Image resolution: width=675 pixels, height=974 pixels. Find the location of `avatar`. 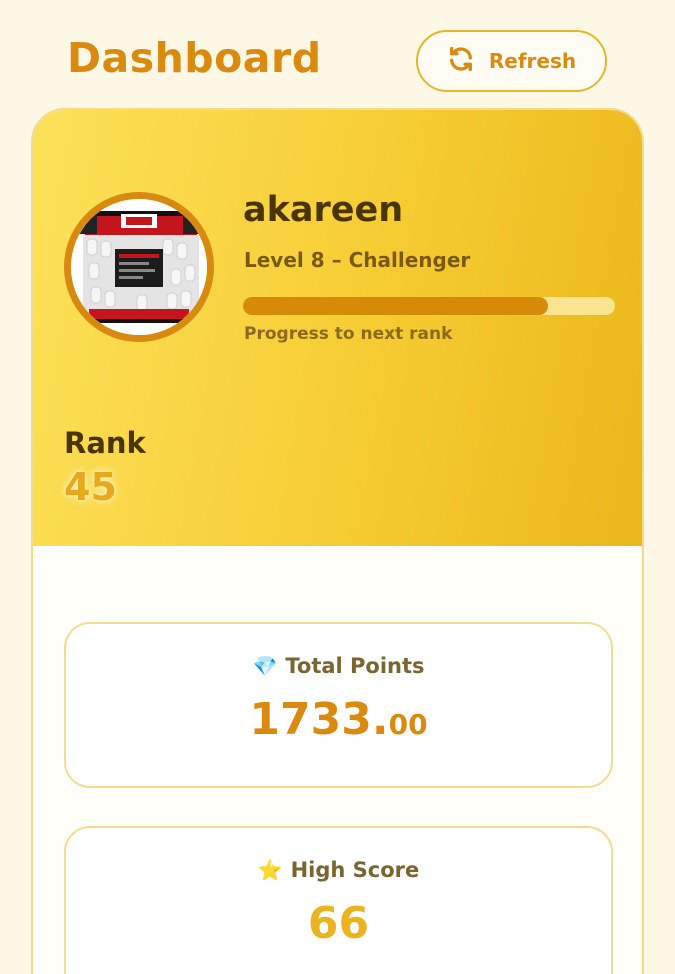

avatar is located at coordinates (139, 267).